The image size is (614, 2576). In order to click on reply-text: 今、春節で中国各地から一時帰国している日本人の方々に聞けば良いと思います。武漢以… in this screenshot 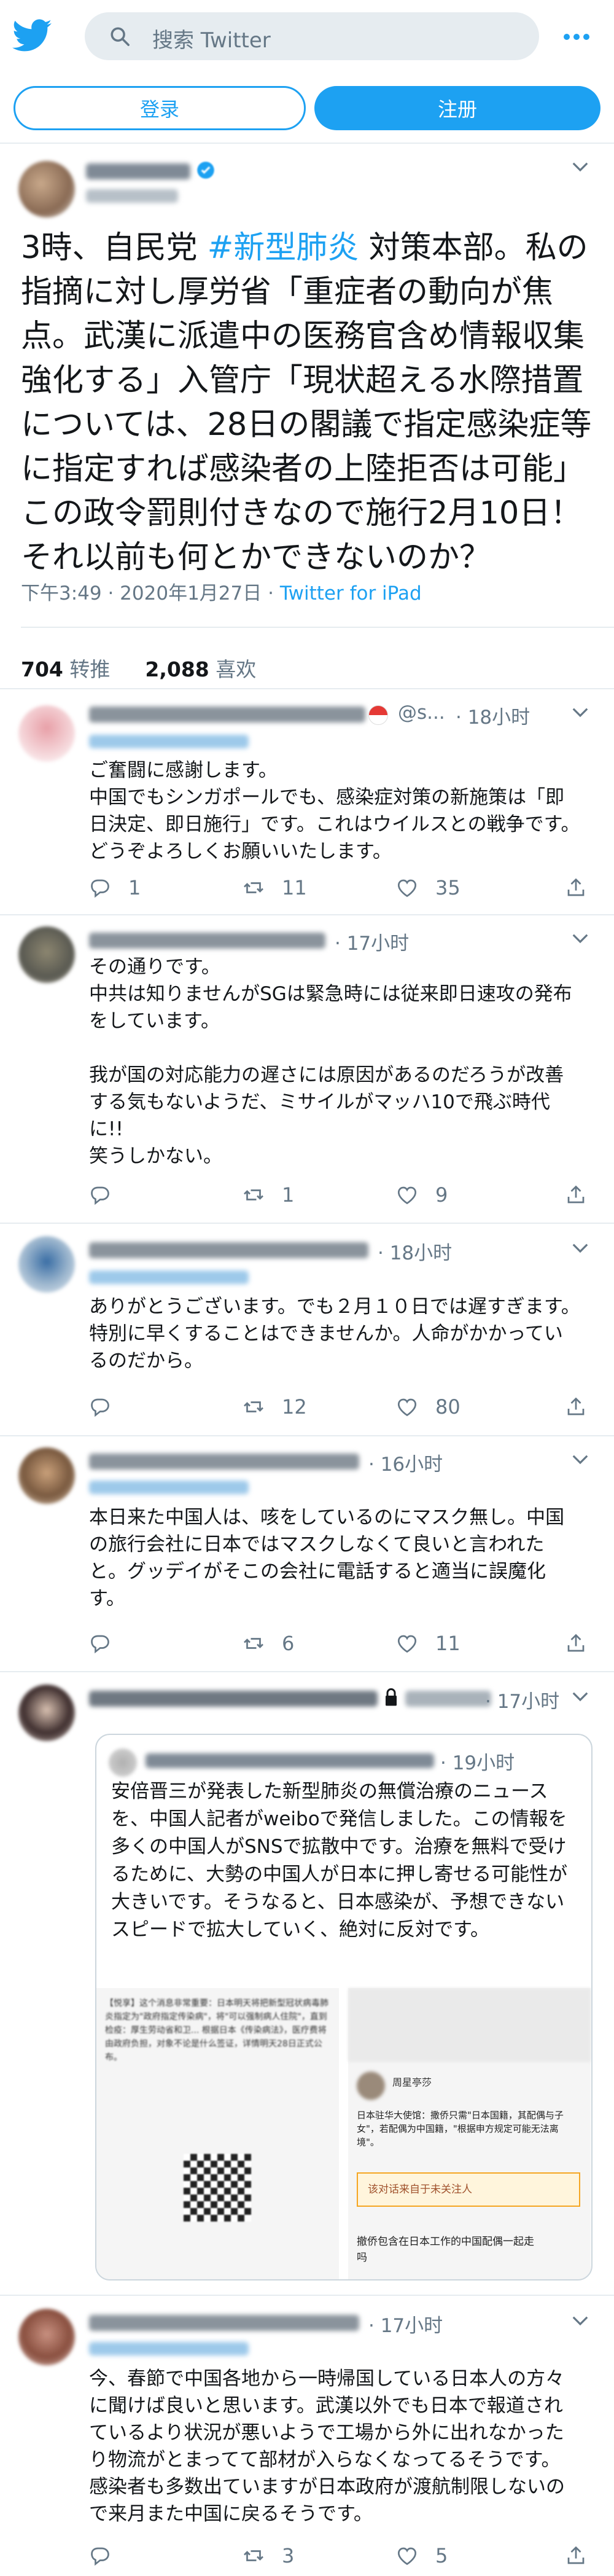, I will do `click(327, 2446)`.